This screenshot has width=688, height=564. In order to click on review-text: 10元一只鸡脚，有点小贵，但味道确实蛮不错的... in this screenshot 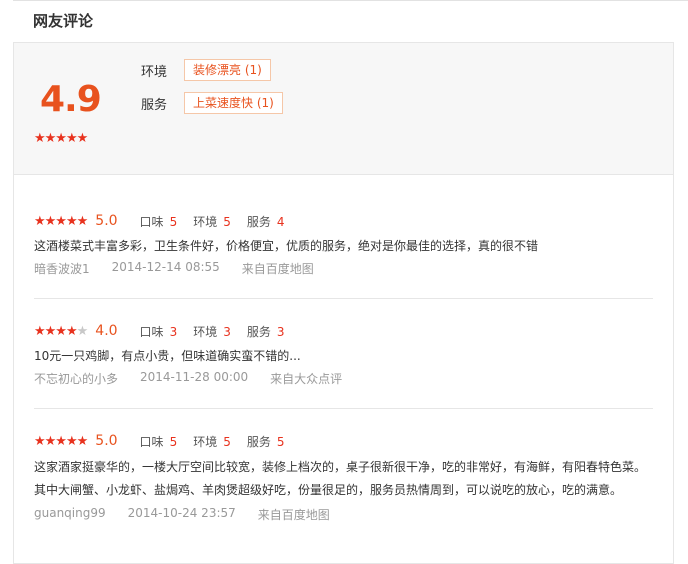, I will do `click(167, 356)`.